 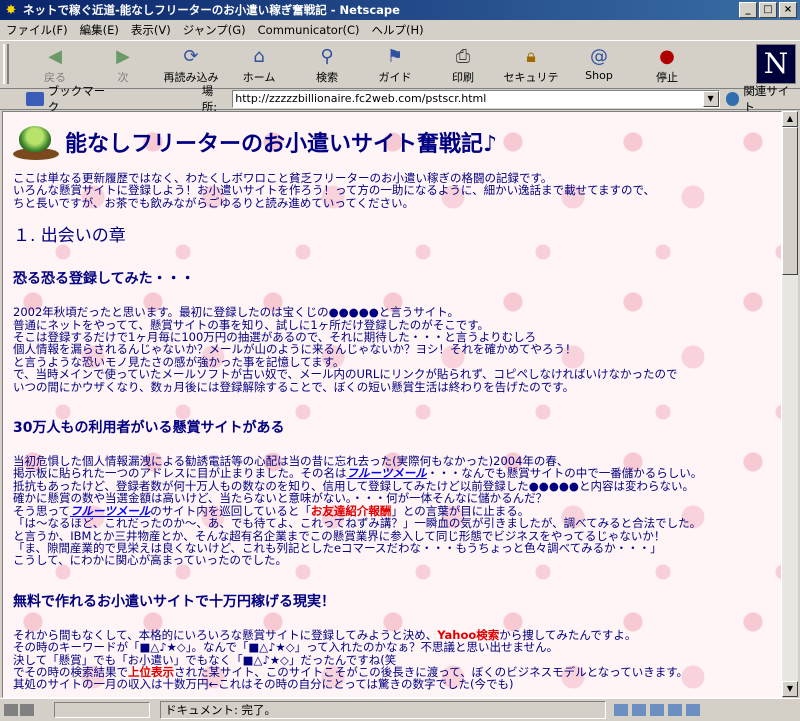 What do you see at coordinates (748, 10) in the screenshot?
I see `minimize-button: _` at bounding box center [748, 10].